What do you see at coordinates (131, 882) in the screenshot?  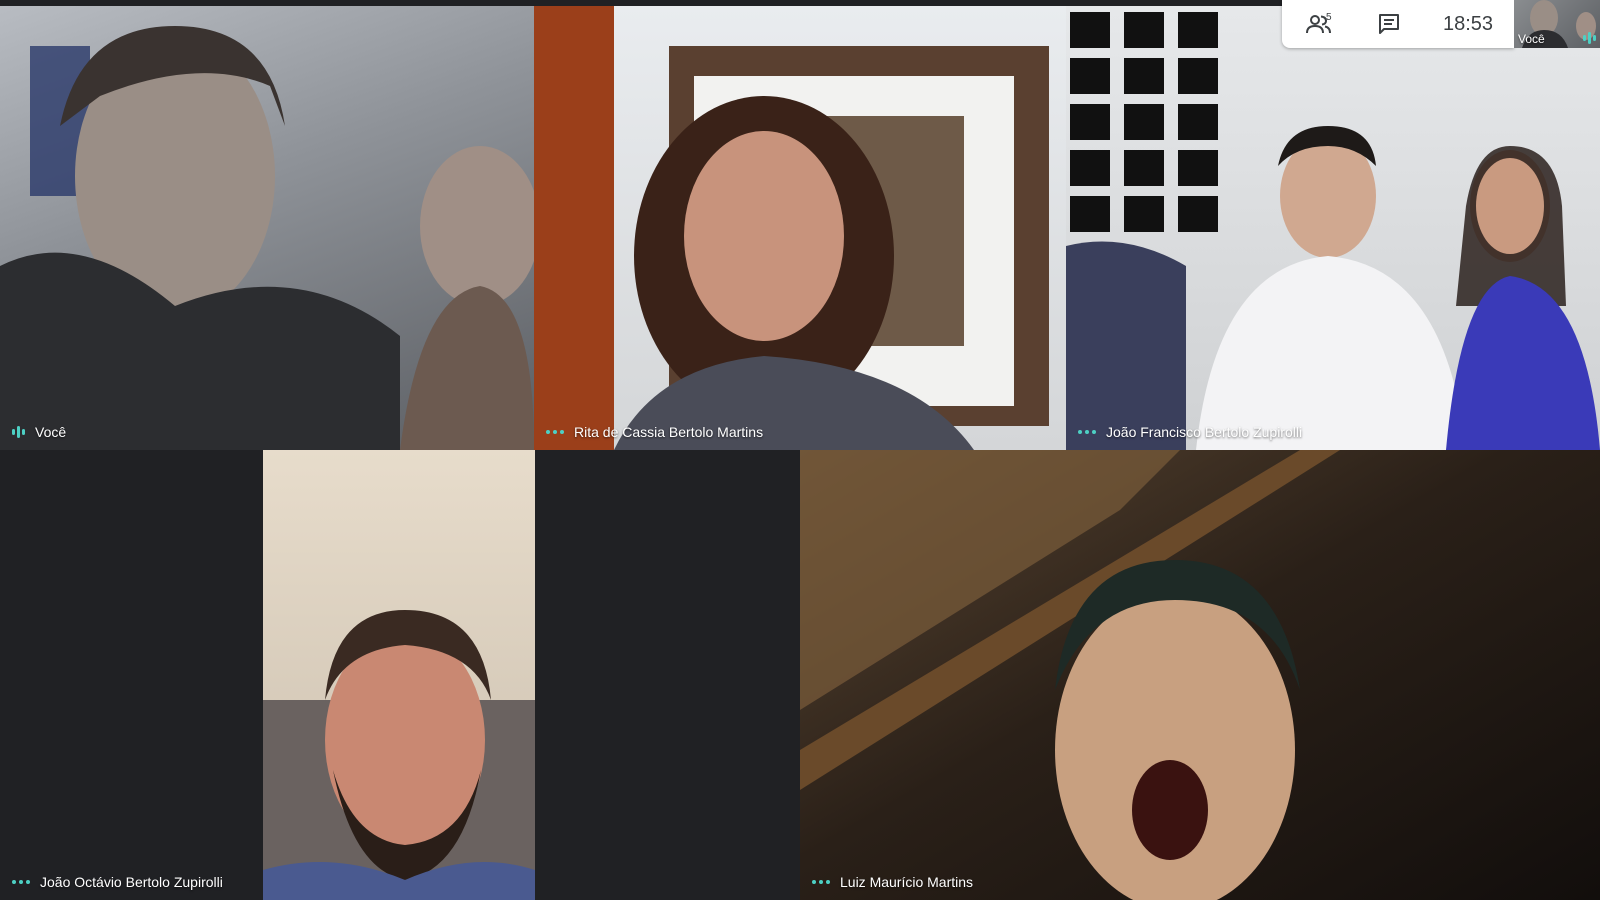 I see `participant-name: João Octávio Bertolo Zupirolli` at bounding box center [131, 882].